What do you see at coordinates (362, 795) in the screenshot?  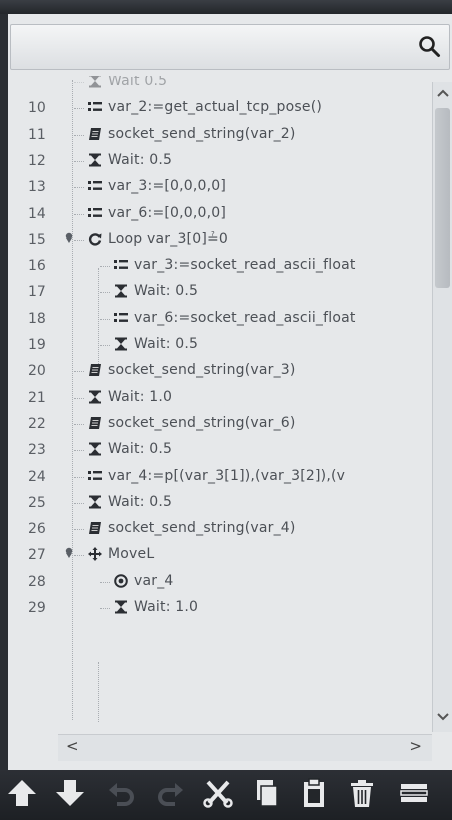 I see `delete-button` at bounding box center [362, 795].